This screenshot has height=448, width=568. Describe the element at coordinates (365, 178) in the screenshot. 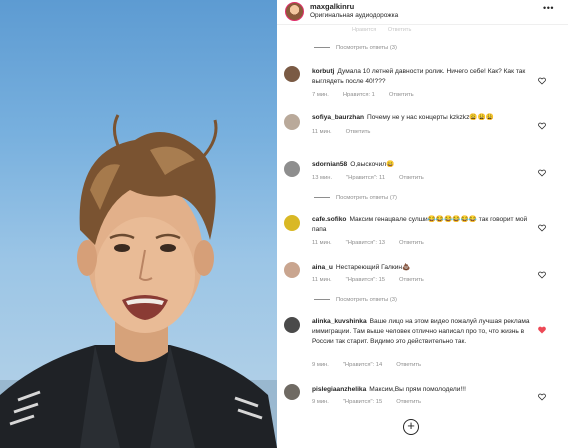

I see `comment-likes: "Нравится": 11` at that location.